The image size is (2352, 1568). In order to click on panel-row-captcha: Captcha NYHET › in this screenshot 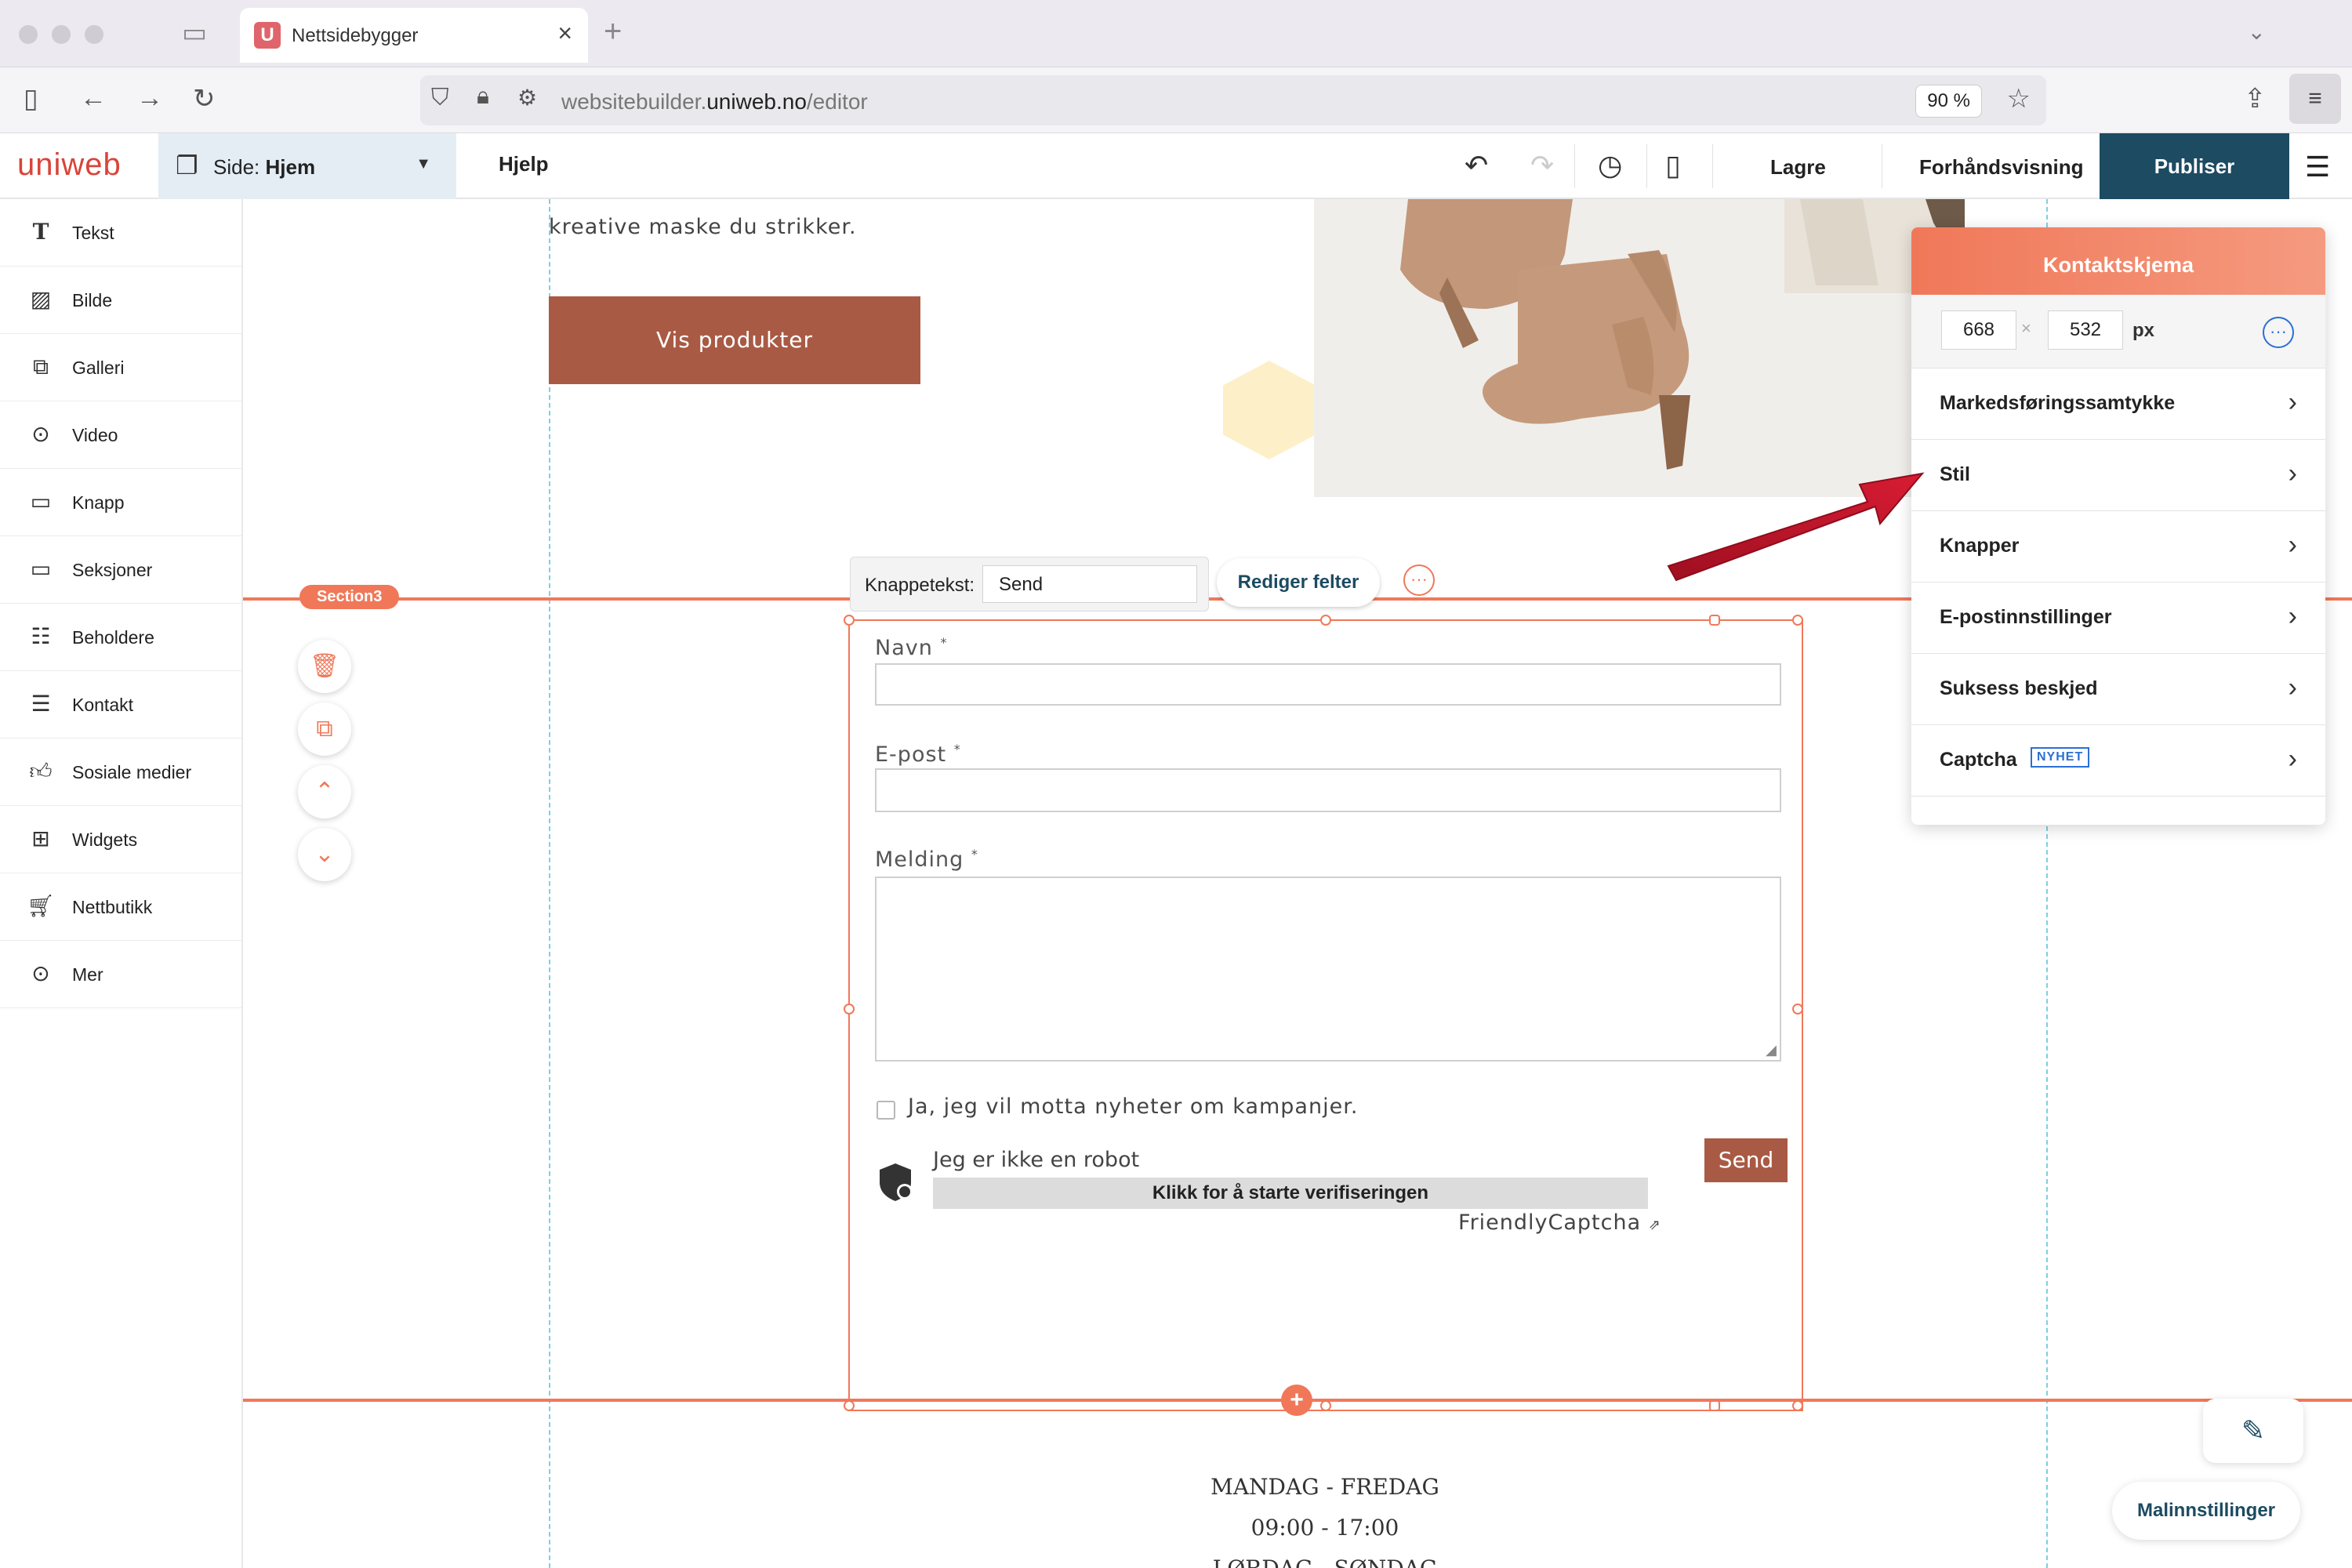, I will do `click(2118, 761)`.